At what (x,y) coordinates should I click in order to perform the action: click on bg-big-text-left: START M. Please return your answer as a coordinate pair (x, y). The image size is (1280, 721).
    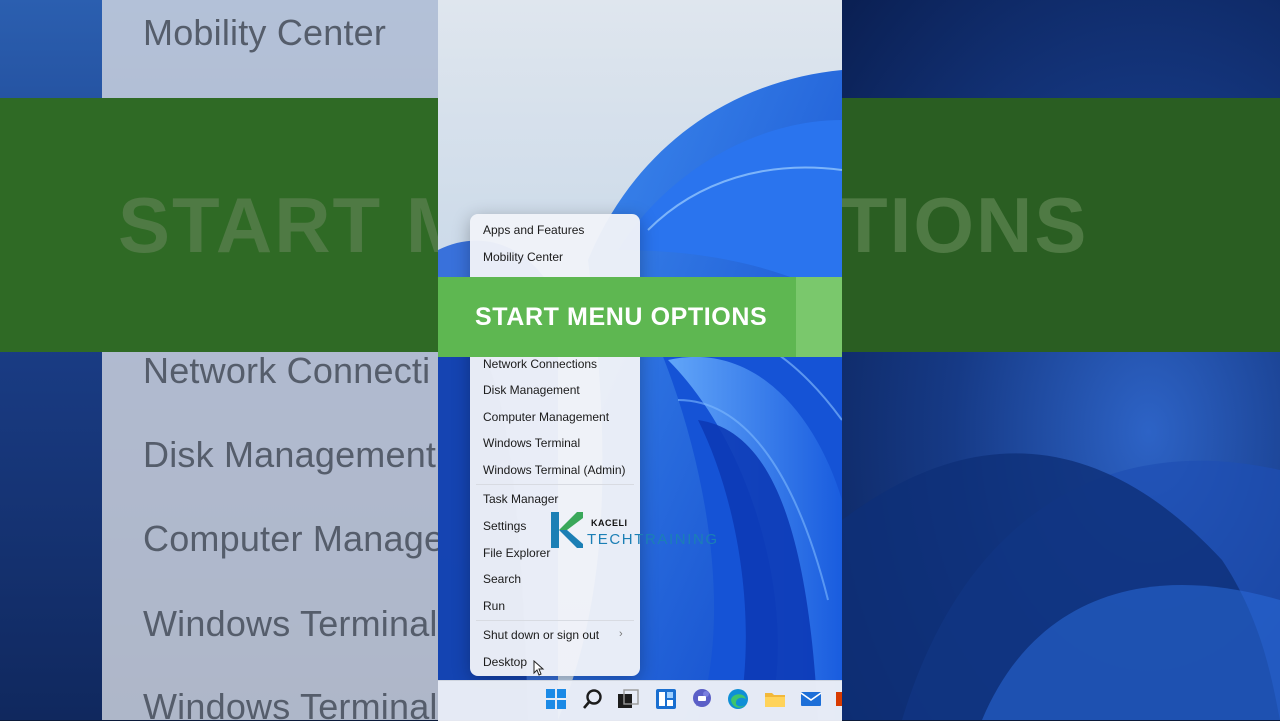
    Looking at the image, I should click on (278, 225).